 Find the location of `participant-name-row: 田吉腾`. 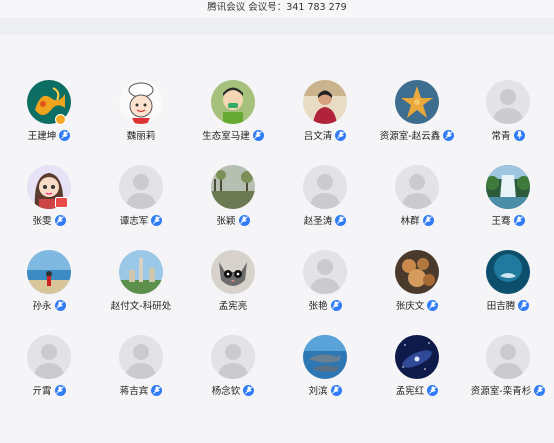

participant-name-row: 田吉腾 is located at coordinates (508, 305).